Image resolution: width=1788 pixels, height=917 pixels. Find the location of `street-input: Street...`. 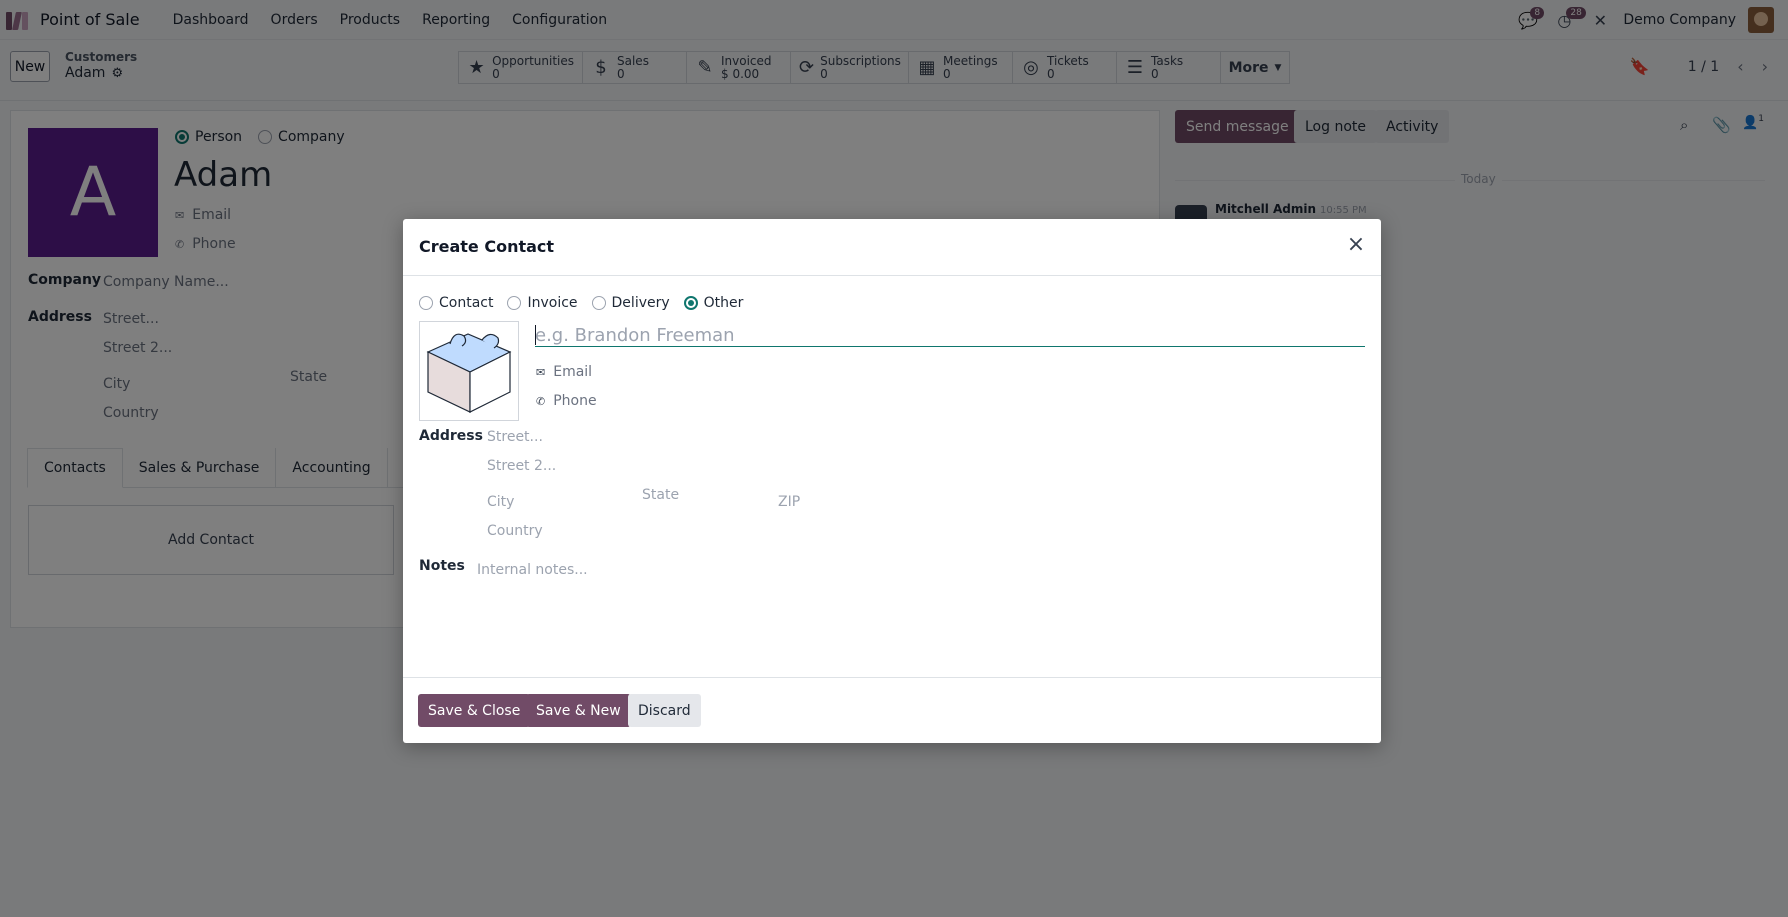

street-input: Street... is located at coordinates (515, 437).